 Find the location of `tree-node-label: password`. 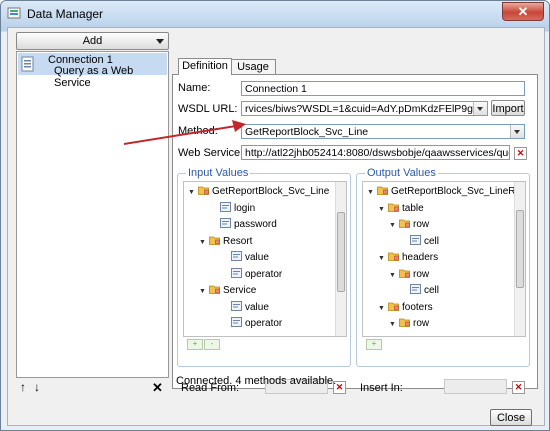

tree-node-label: password is located at coordinates (255, 224).